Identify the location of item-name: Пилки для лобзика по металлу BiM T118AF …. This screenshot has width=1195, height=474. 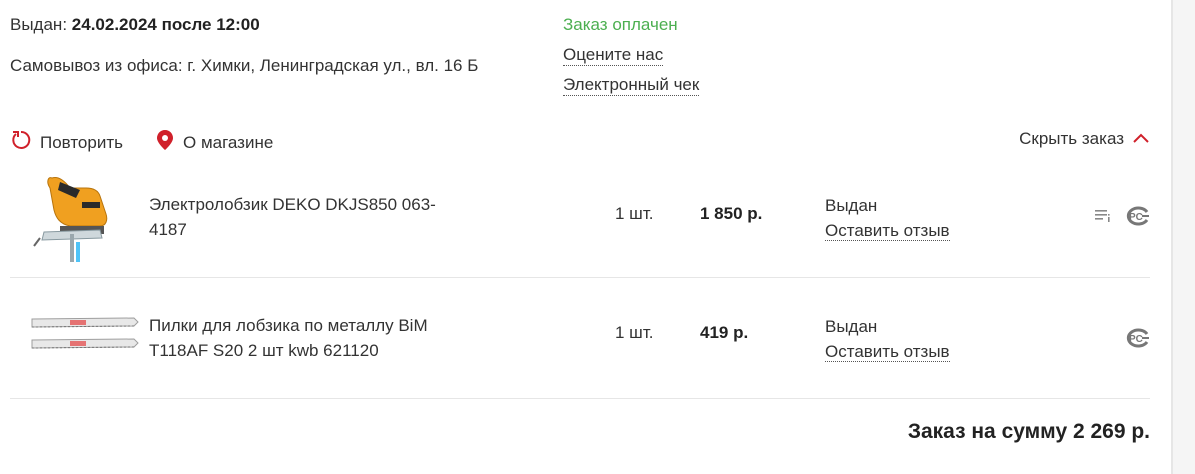
(304, 338).